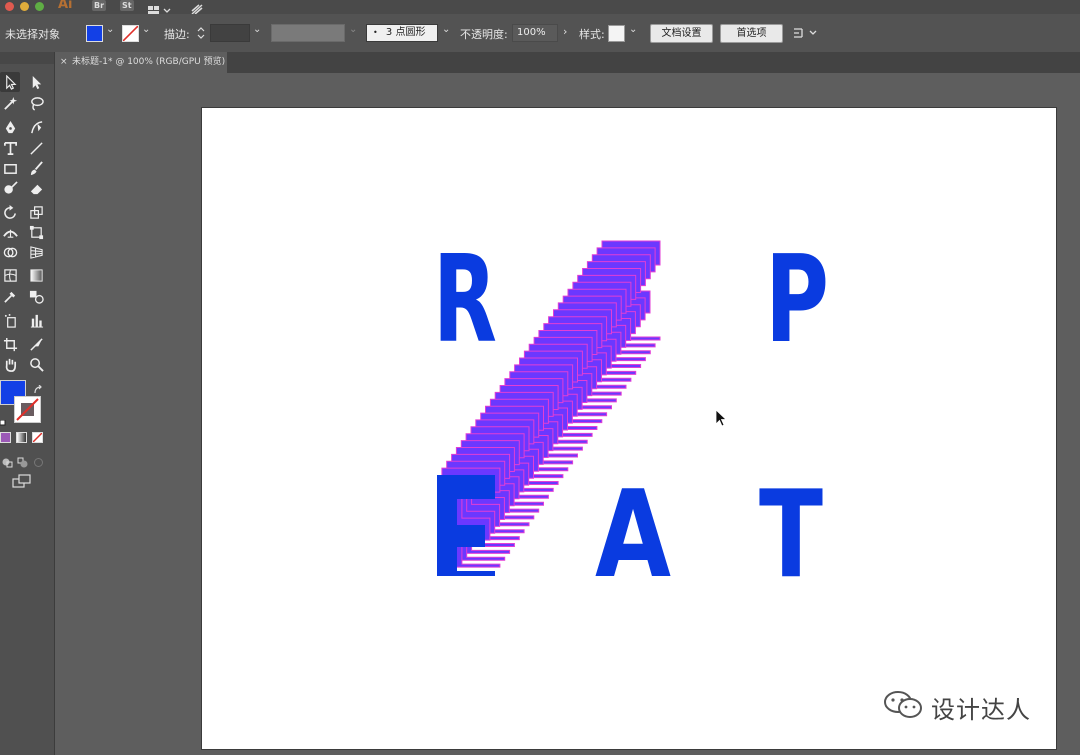 The width and height of the screenshot is (1080, 755). What do you see at coordinates (465, 300) in the screenshot?
I see `letter-r: R` at bounding box center [465, 300].